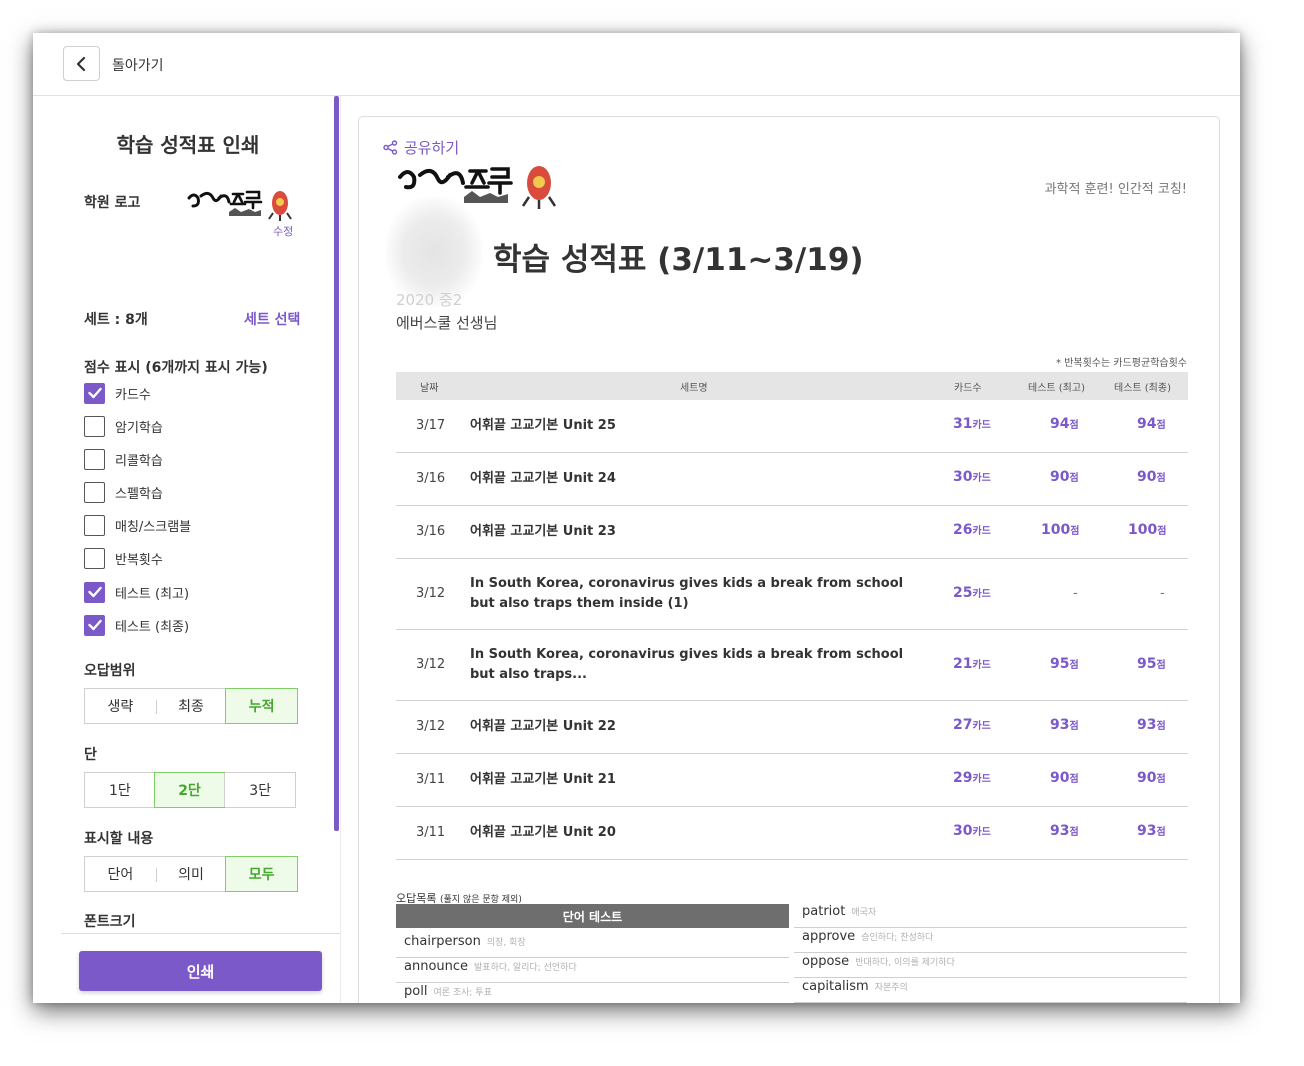  What do you see at coordinates (968, 388) in the screenshot?
I see `col-cards: 카드수` at bounding box center [968, 388].